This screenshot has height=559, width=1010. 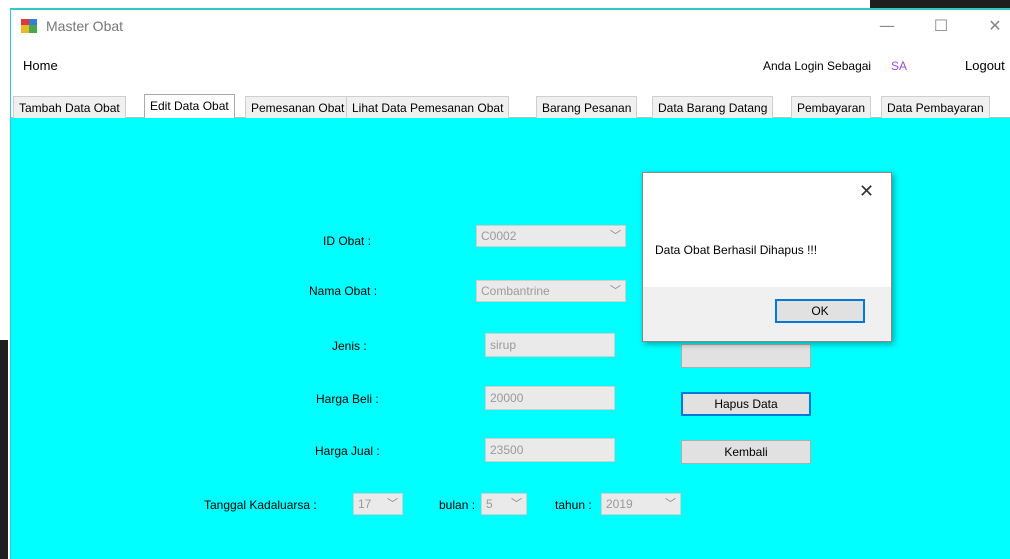 What do you see at coordinates (550, 345) in the screenshot?
I see `jenis-field: sirup` at bounding box center [550, 345].